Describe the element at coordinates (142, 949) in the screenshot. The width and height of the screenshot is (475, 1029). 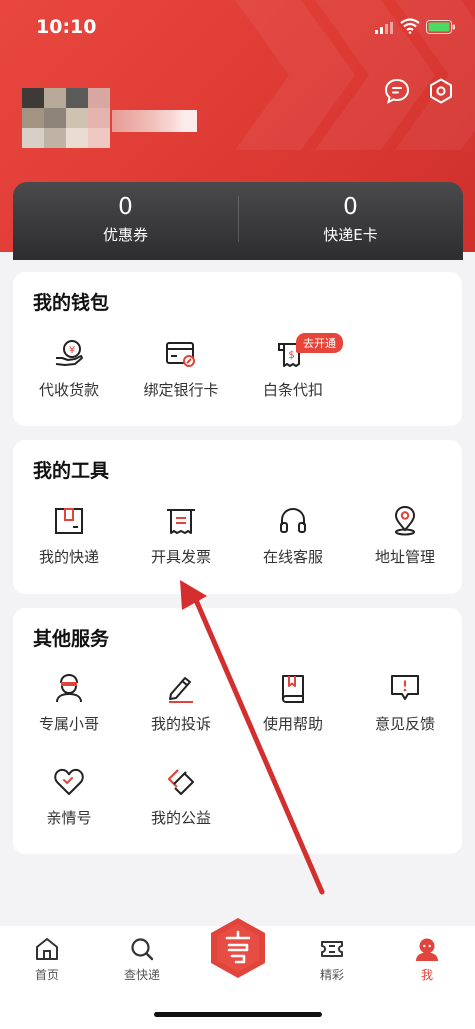
I see `search-icon` at that location.